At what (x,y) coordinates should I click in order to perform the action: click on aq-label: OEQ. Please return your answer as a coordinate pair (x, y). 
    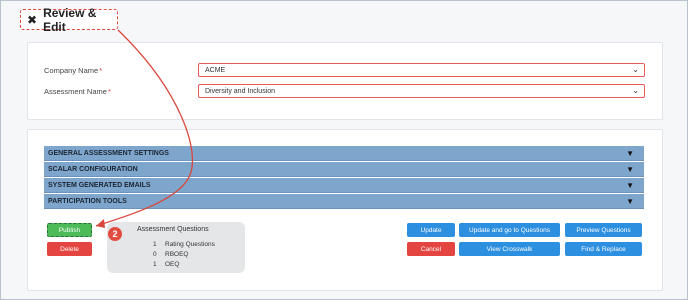
    Looking at the image, I should click on (172, 264).